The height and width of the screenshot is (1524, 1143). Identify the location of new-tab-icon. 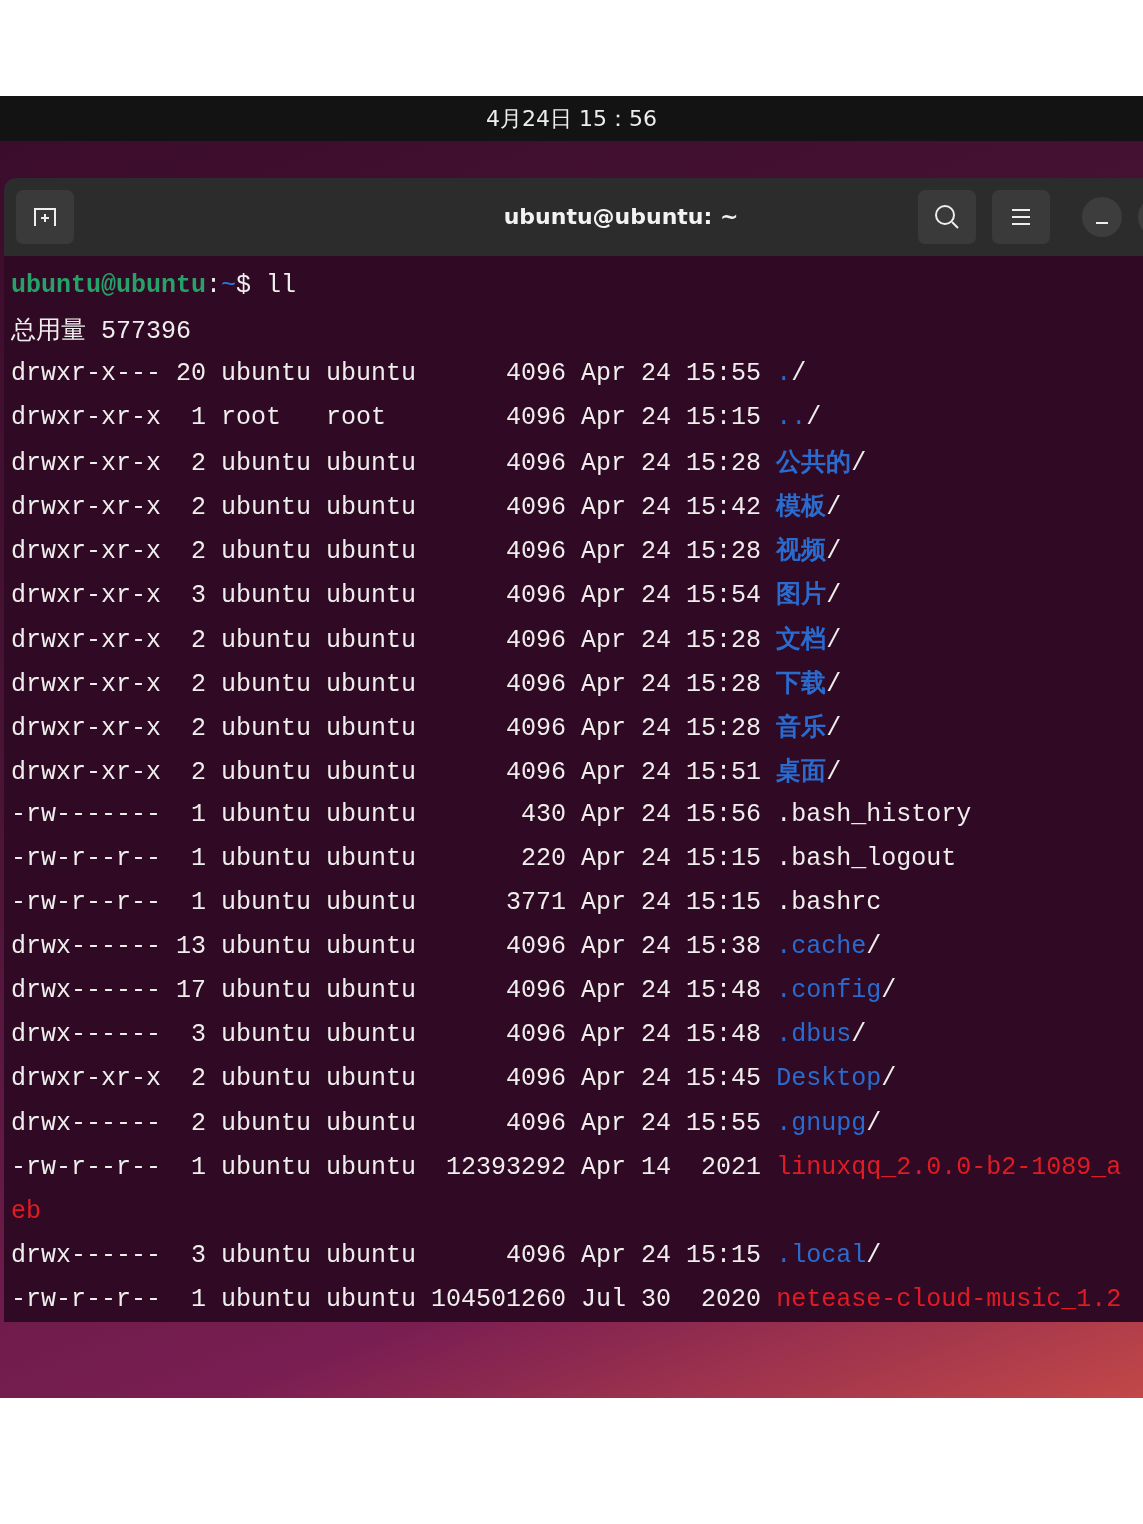
(45, 216).